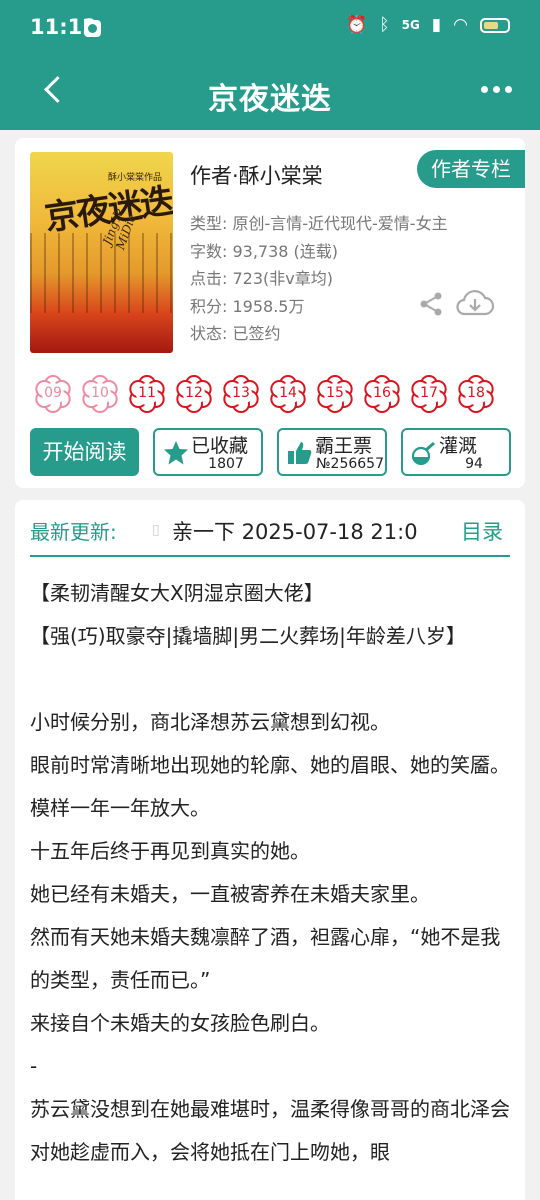 This screenshot has width=540, height=1200. Describe the element at coordinates (235, 333) in the screenshot. I see `meta-status: 状态: 已签约` at that location.